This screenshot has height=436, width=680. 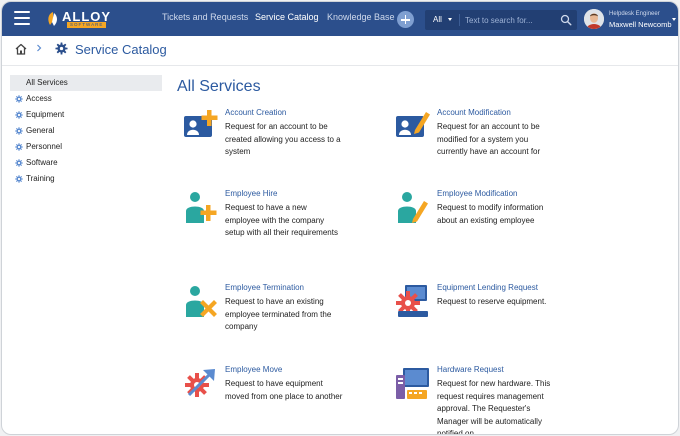 What do you see at coordinates (39, 48) in the screenshot?
I see `chevron-right-icon` at bounding box center [39, 48].